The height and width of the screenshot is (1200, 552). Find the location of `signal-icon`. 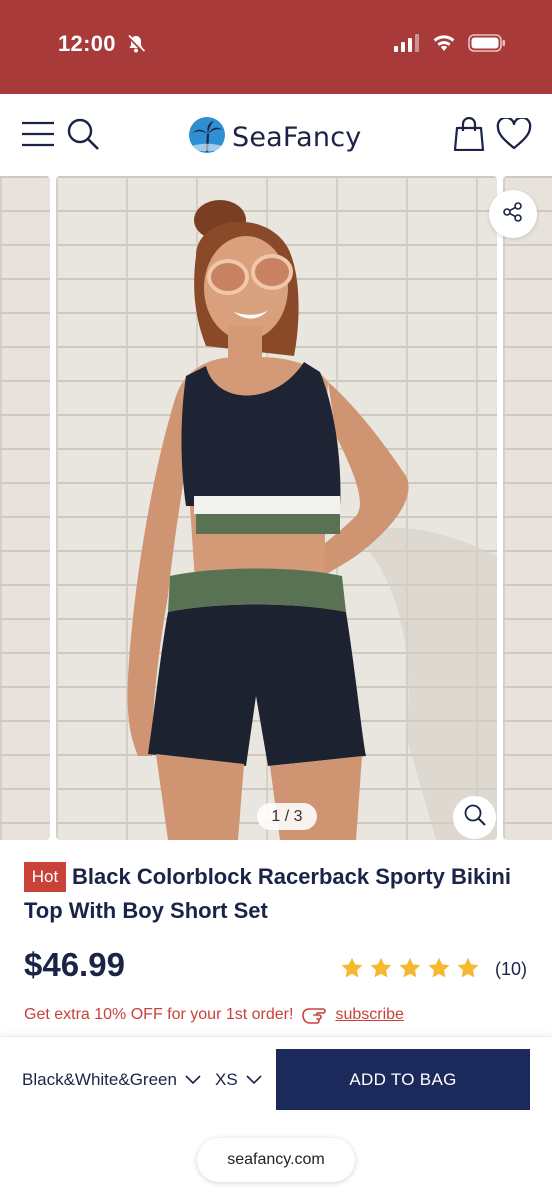

signal-icon is located at coordinates (407, 45).